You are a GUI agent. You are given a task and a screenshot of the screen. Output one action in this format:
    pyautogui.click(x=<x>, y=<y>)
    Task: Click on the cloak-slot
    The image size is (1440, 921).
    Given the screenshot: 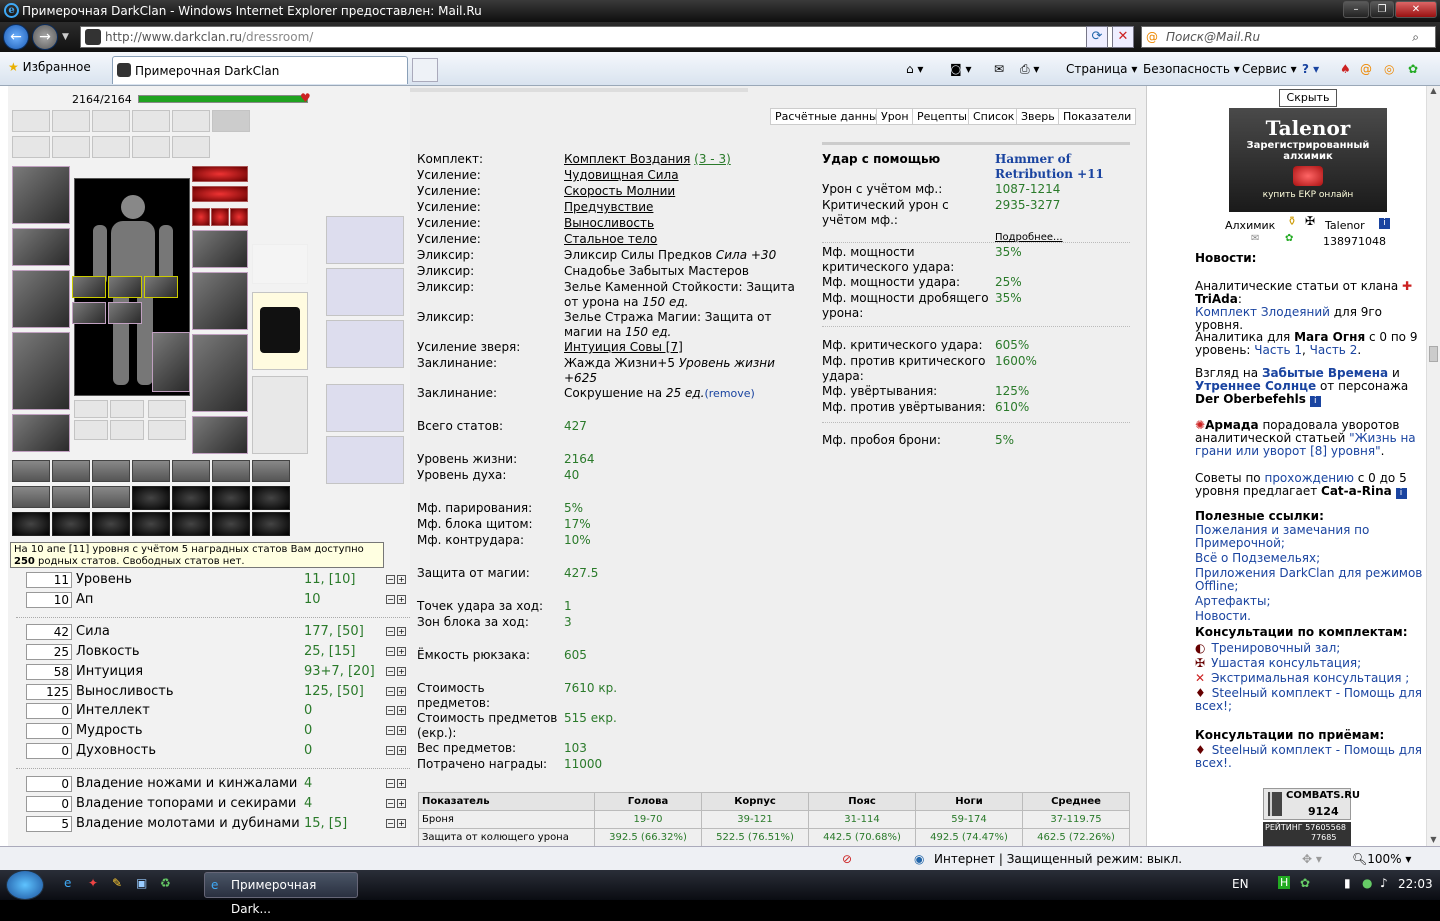 What is the action you would take?
    pyautogui.click(x=280, y=415)
    